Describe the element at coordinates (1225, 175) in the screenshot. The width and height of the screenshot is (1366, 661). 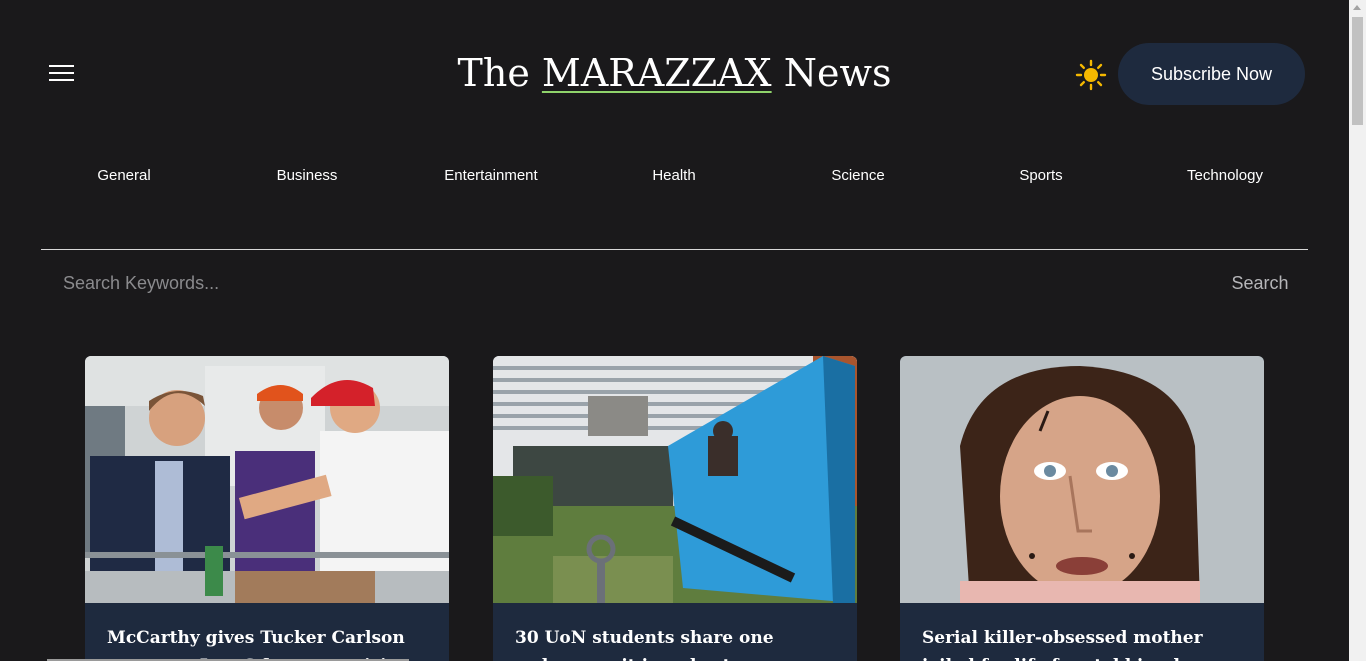
I see `category-technology: Technology` at that location.